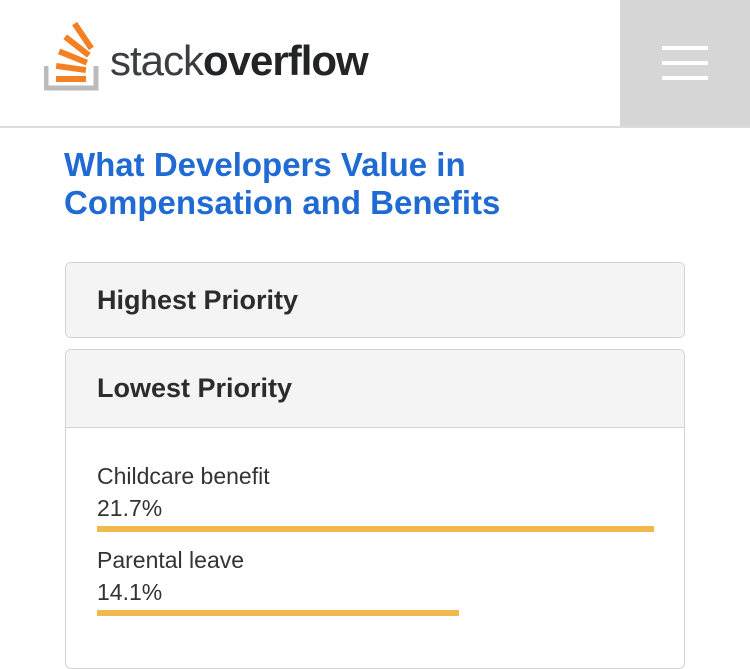 This screenshot has height=669, width=750. What do you see at coordinates (130, 592) in the screenshot?
I see `stat-value: 14.1%` at bounding box center [130, 592].